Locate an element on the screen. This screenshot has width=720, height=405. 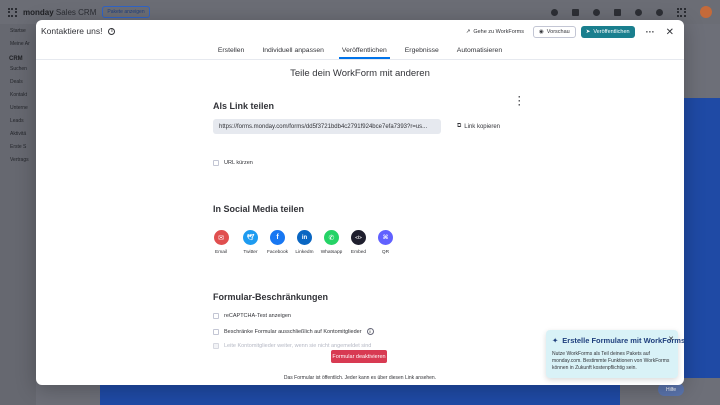
sidebar-item-contracts: Vertrags is located at coordinates (18, 159).